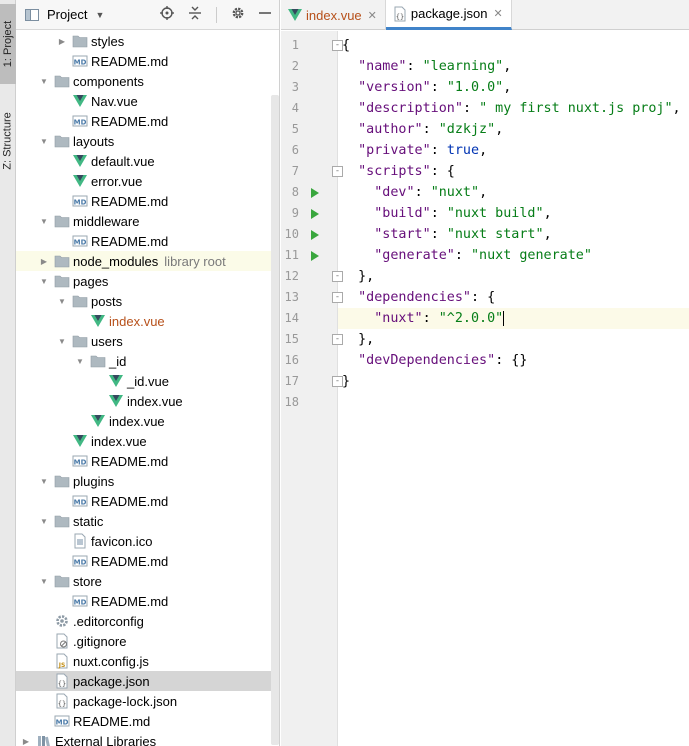  I want to click on code-line: "private": true,, so click(513, 150).